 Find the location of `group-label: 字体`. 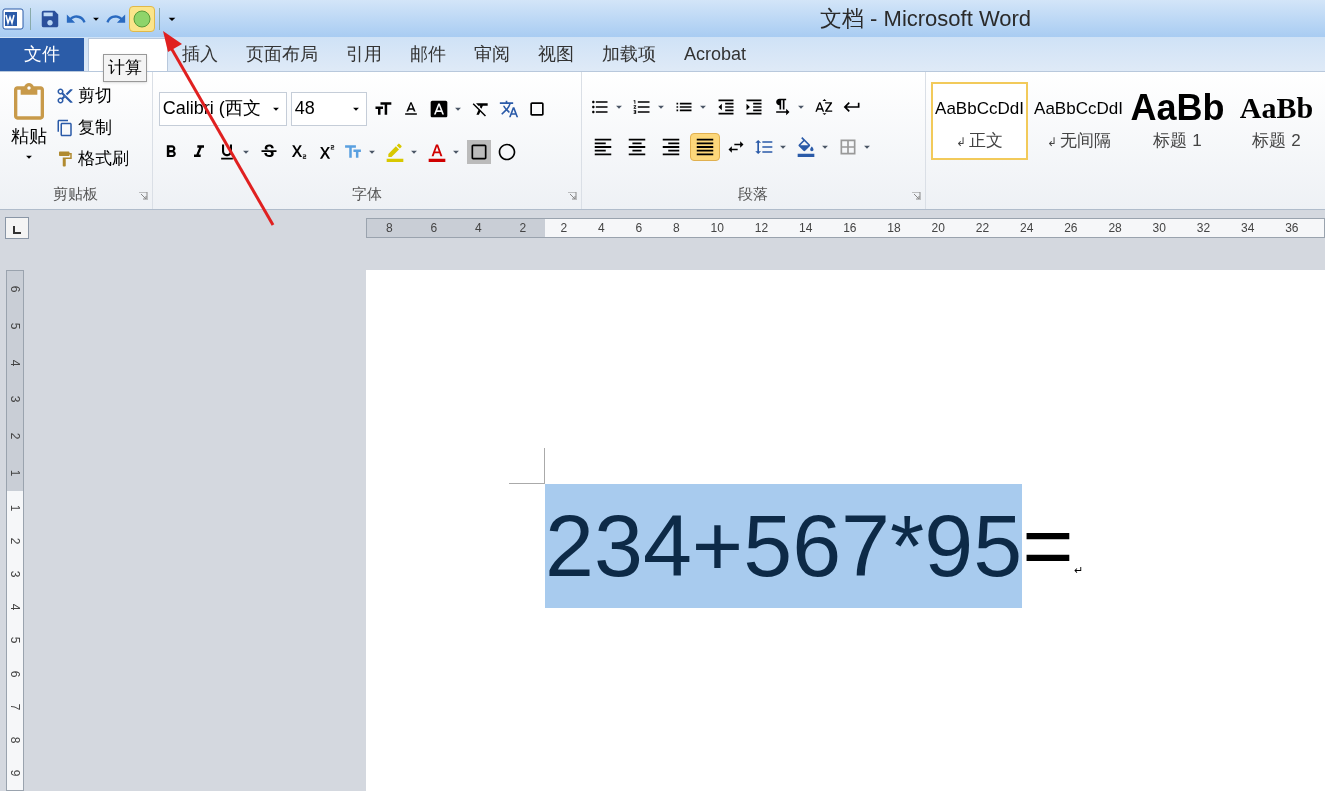

group-label: 字体 is located at coordinates (366, 194).